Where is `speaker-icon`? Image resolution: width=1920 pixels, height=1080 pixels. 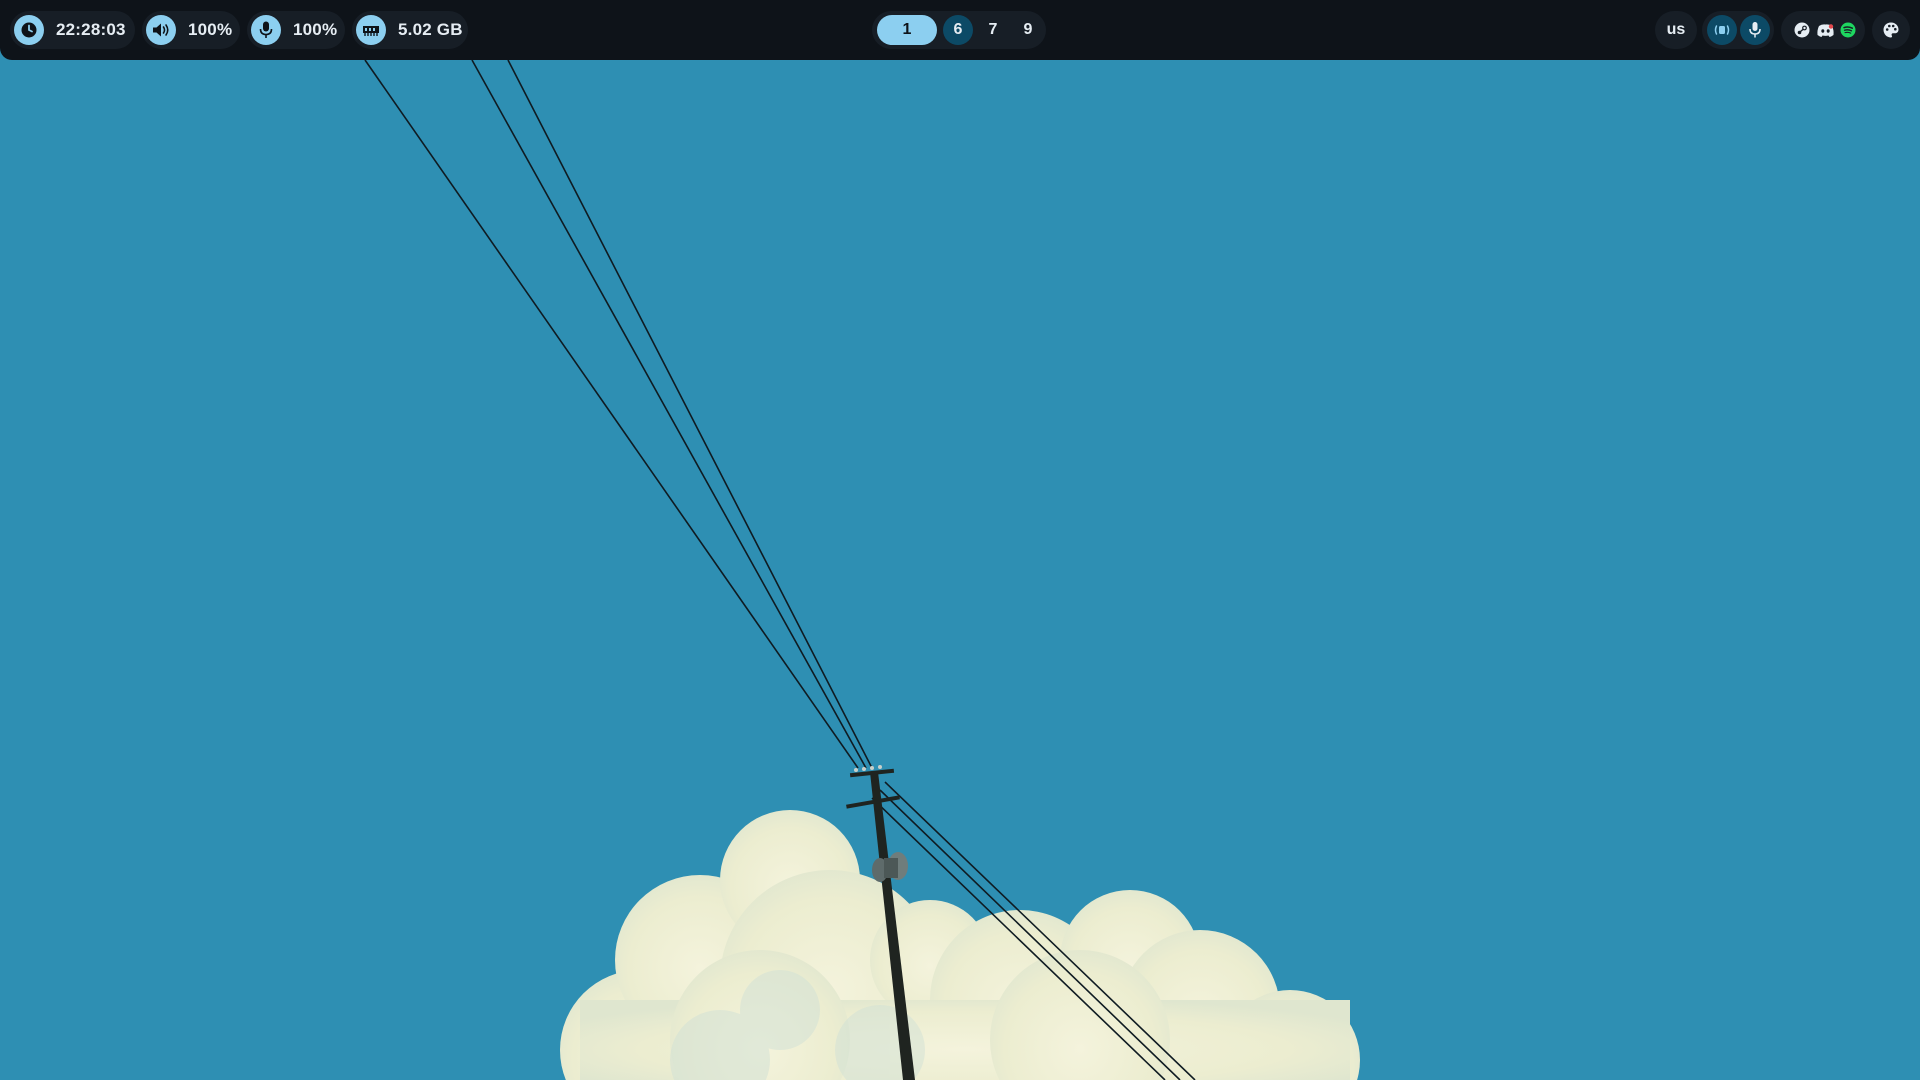 speaker-icon is located at coordinates (161, 30).